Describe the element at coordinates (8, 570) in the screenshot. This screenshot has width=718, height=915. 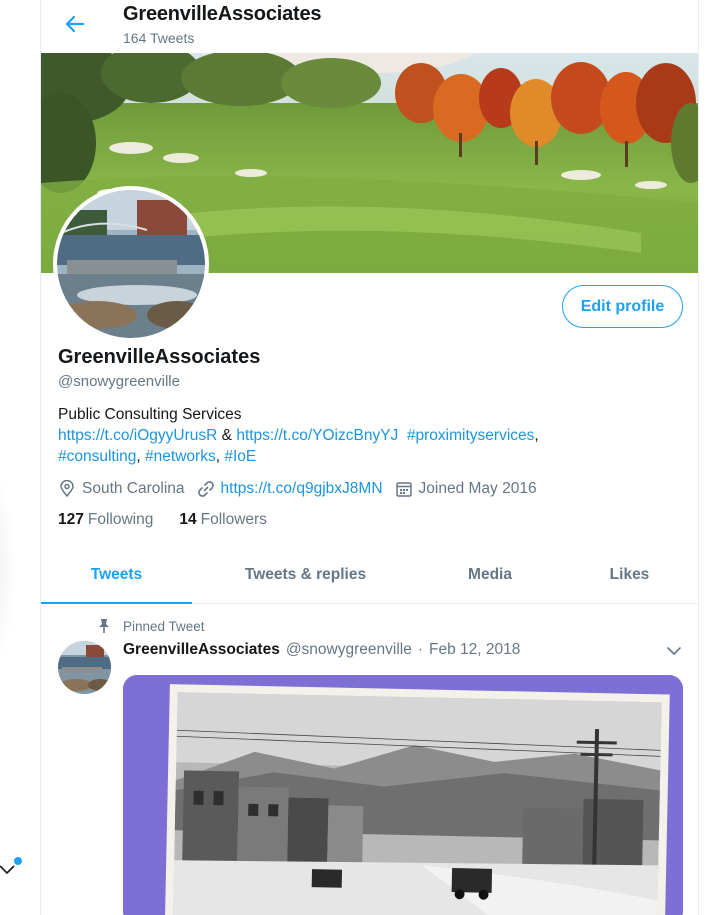
I see `left-gutter-shadow` at that location.